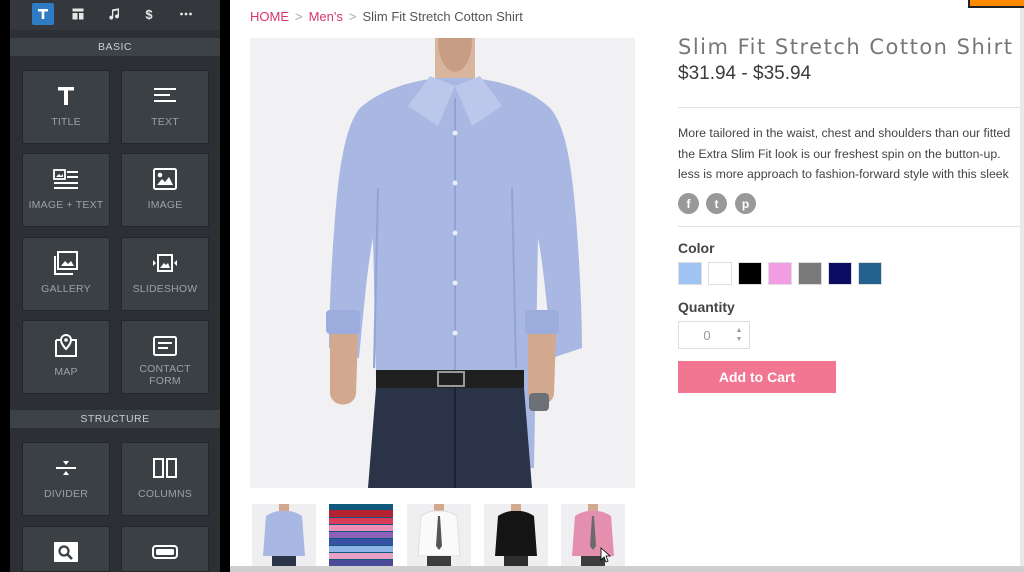  I want to click on layout-tool-button, so click(78, 14).